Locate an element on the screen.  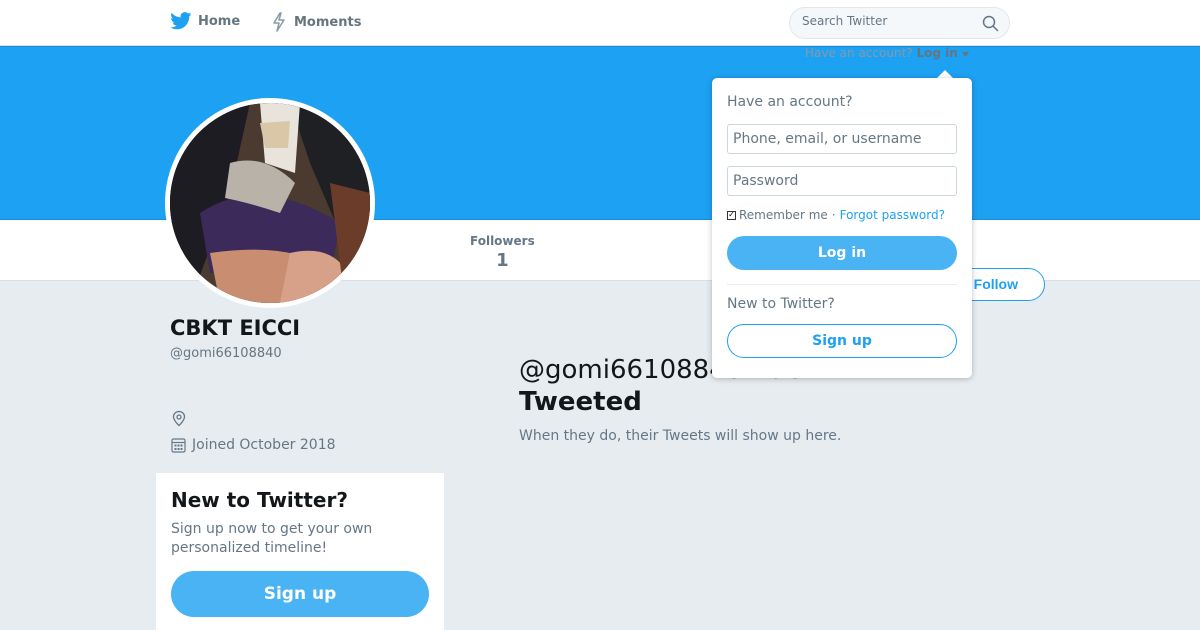
remember-me-checkbox: ✓ is located at coordinates (731, 215).